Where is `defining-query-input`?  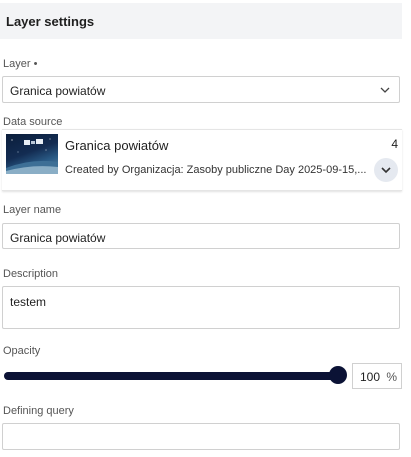 defining-query-input is located at coordinates (201, 436).